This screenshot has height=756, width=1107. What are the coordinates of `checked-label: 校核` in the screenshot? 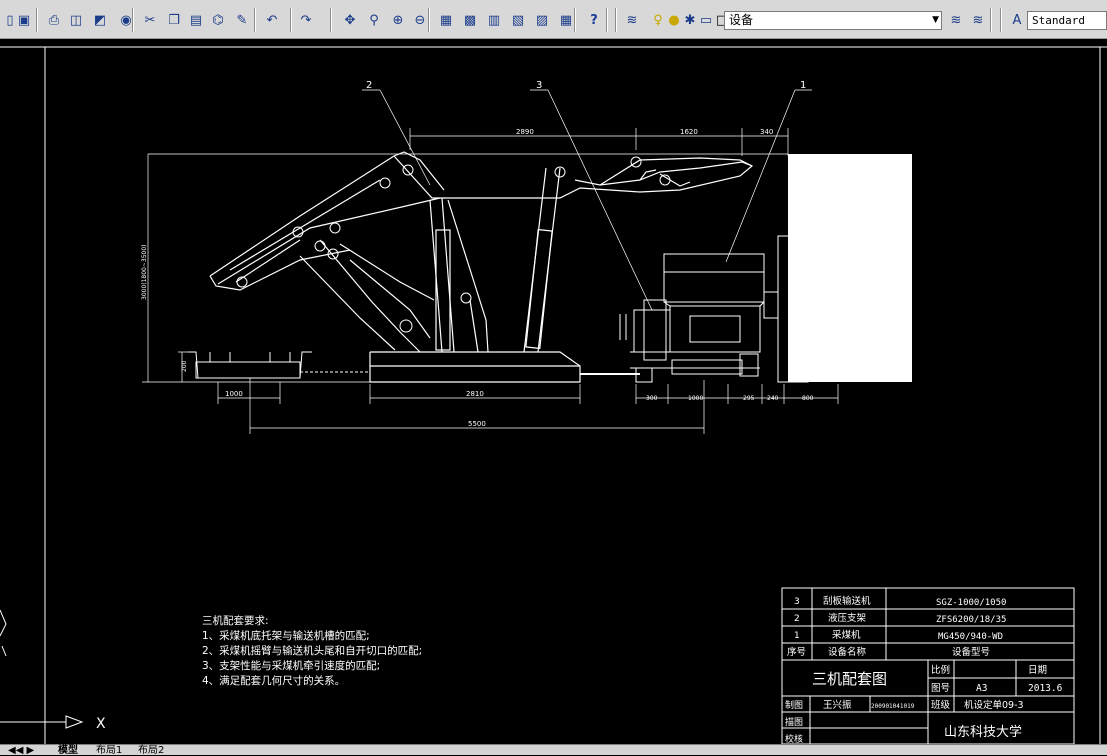 It's located at (794, 738).